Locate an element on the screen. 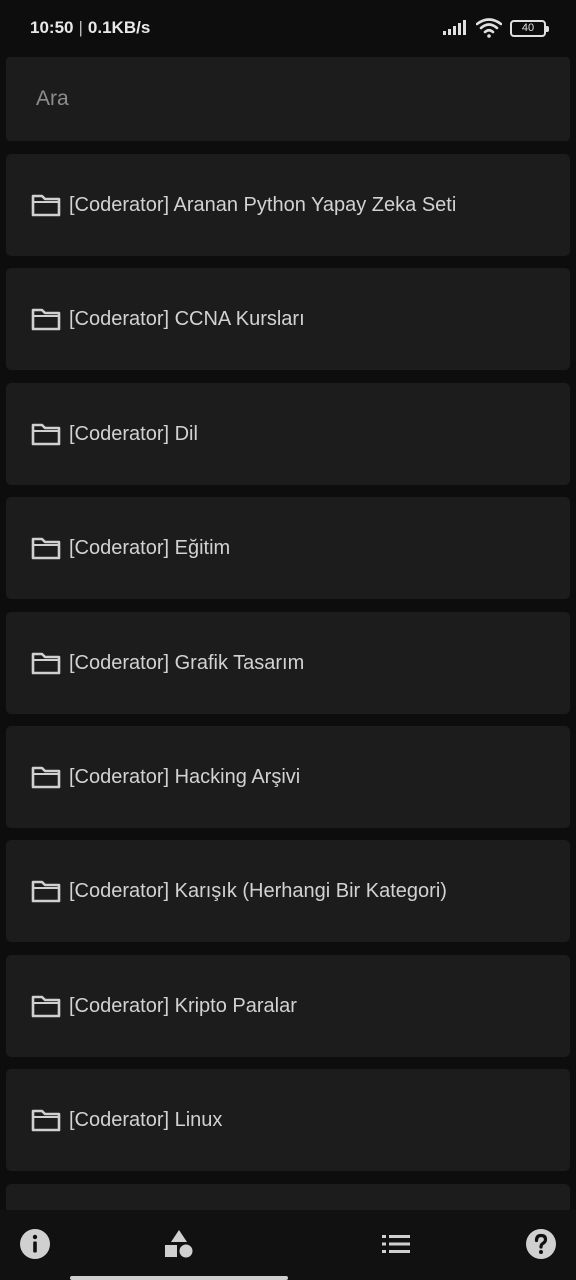  list-item: [Coderator] Linux is located at coordinates (288, 1120).